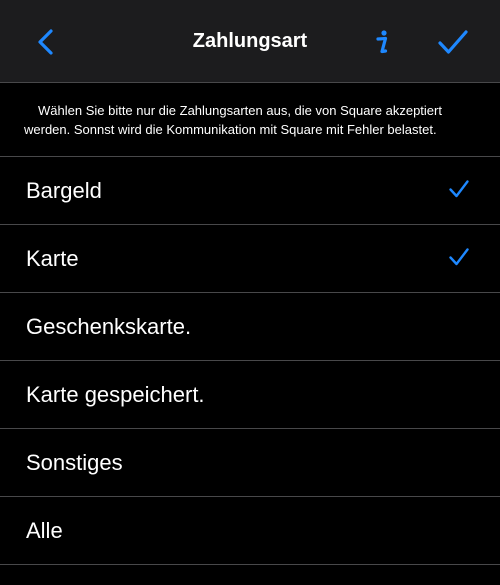  I want to click on info-icon, so click(382, 42).